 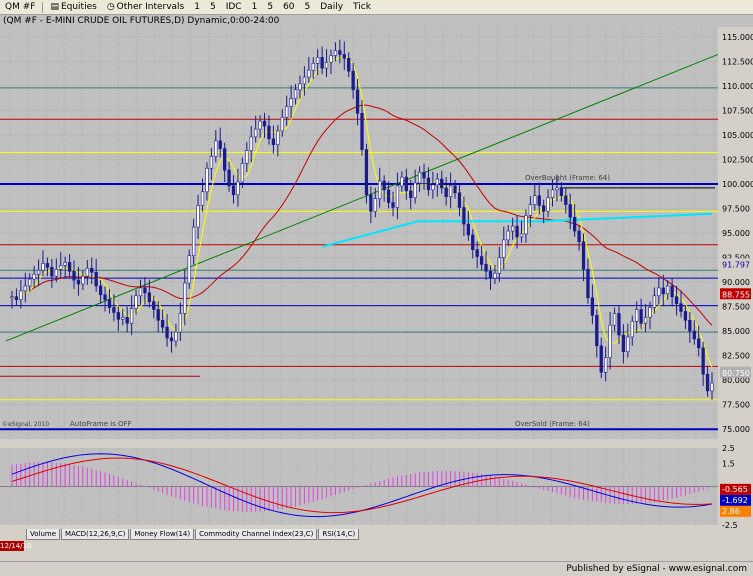 What do you see at coordinates (255, 7) in the screenshot?
I see `interval-1: 1` at bounding box center [255, 7].